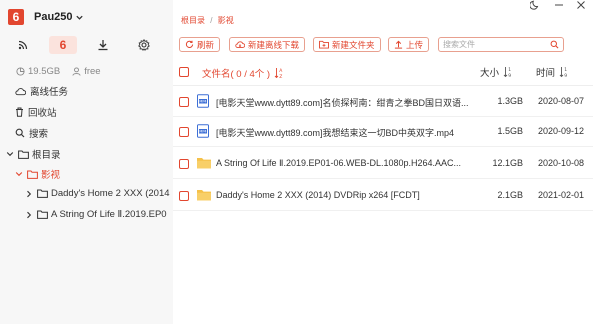 The width and height of the screenshot is (593, 324). I want to click on tree-child-string-of-life: A String Of Life Ⅱ.2019.EP0, so click(95, 214).